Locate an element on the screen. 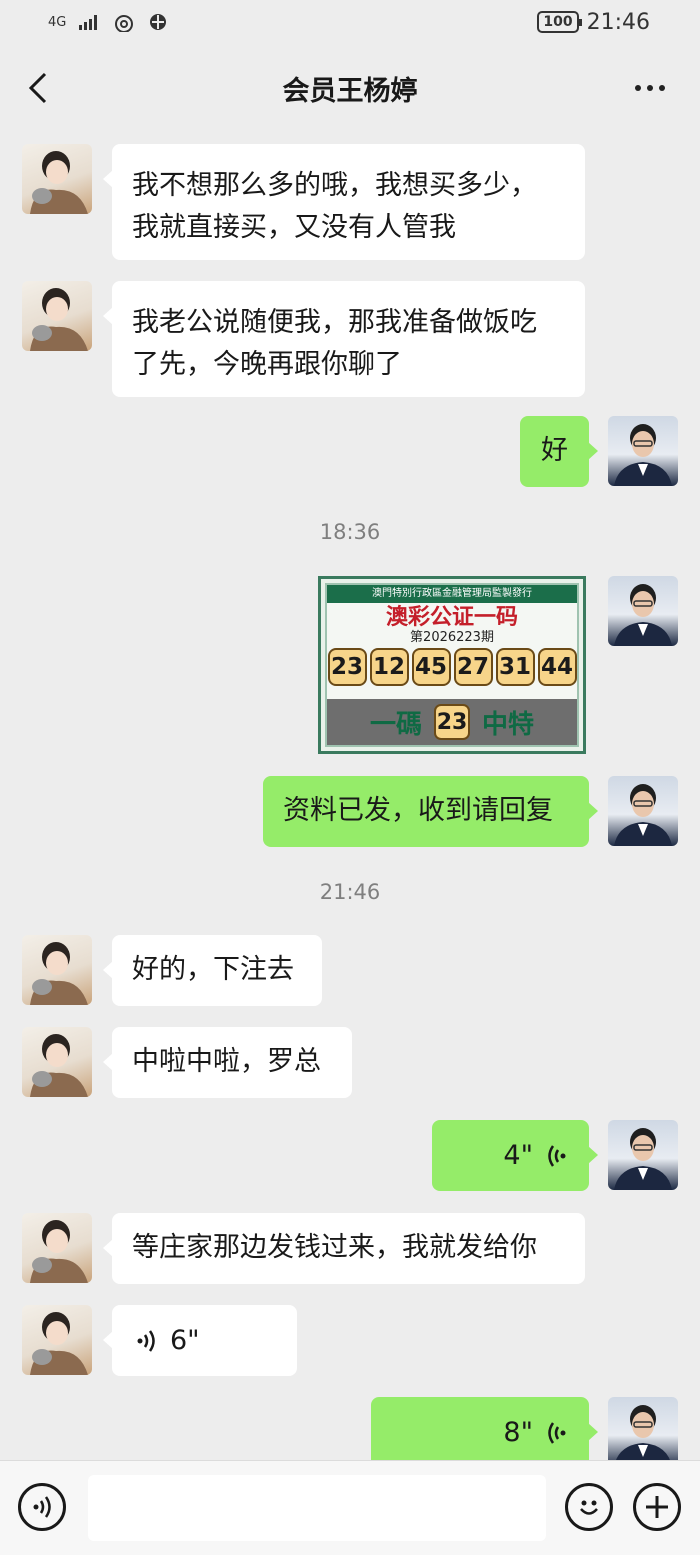 Image resolution: width=700 pixels, height=1555 pixels. signal-icon is located at coordinates (88, 22).